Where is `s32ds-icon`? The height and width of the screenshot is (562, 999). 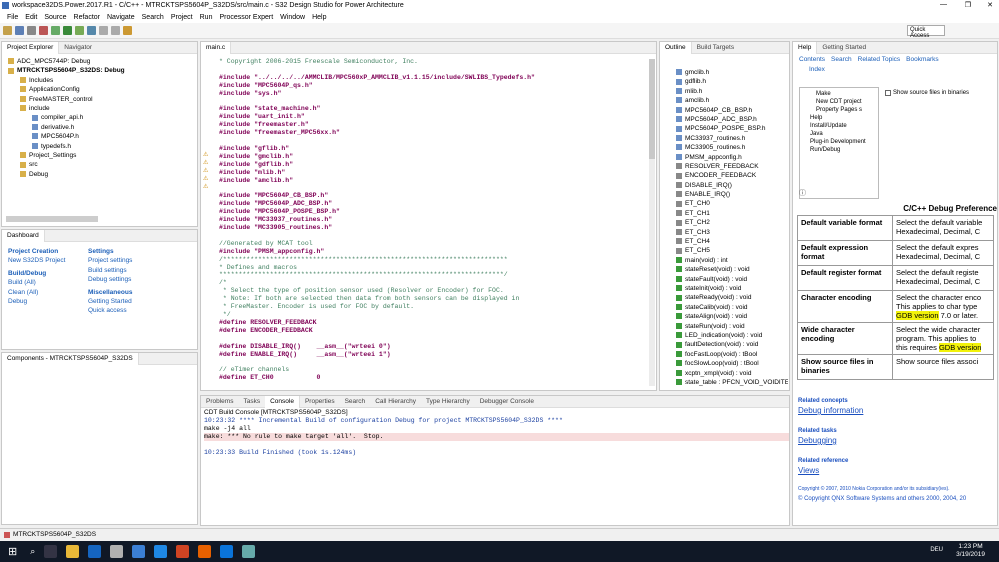
s32ds-icon is located at coordinates (117, 551).